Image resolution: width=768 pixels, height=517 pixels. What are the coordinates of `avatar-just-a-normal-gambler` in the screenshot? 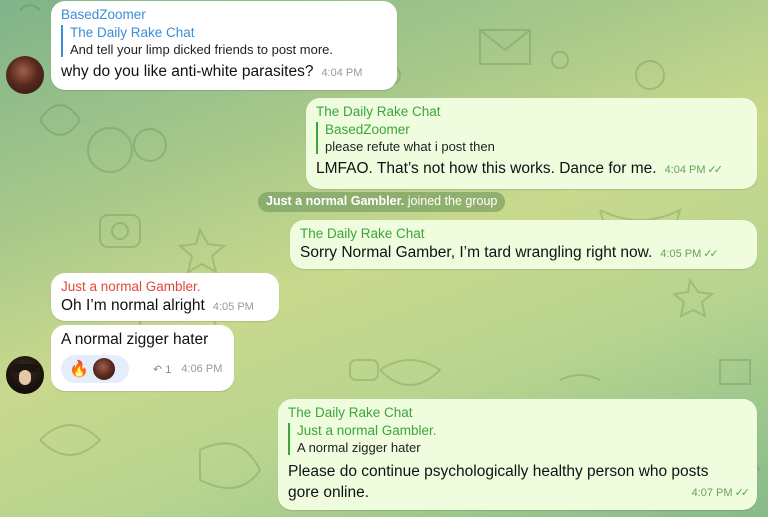 It's located at (25, 375).